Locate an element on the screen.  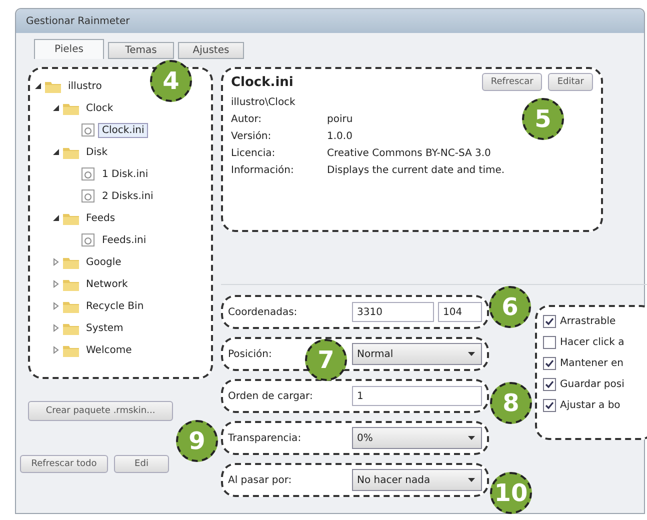
coordinate-field: 3310 is located at coordinates (393, 312).